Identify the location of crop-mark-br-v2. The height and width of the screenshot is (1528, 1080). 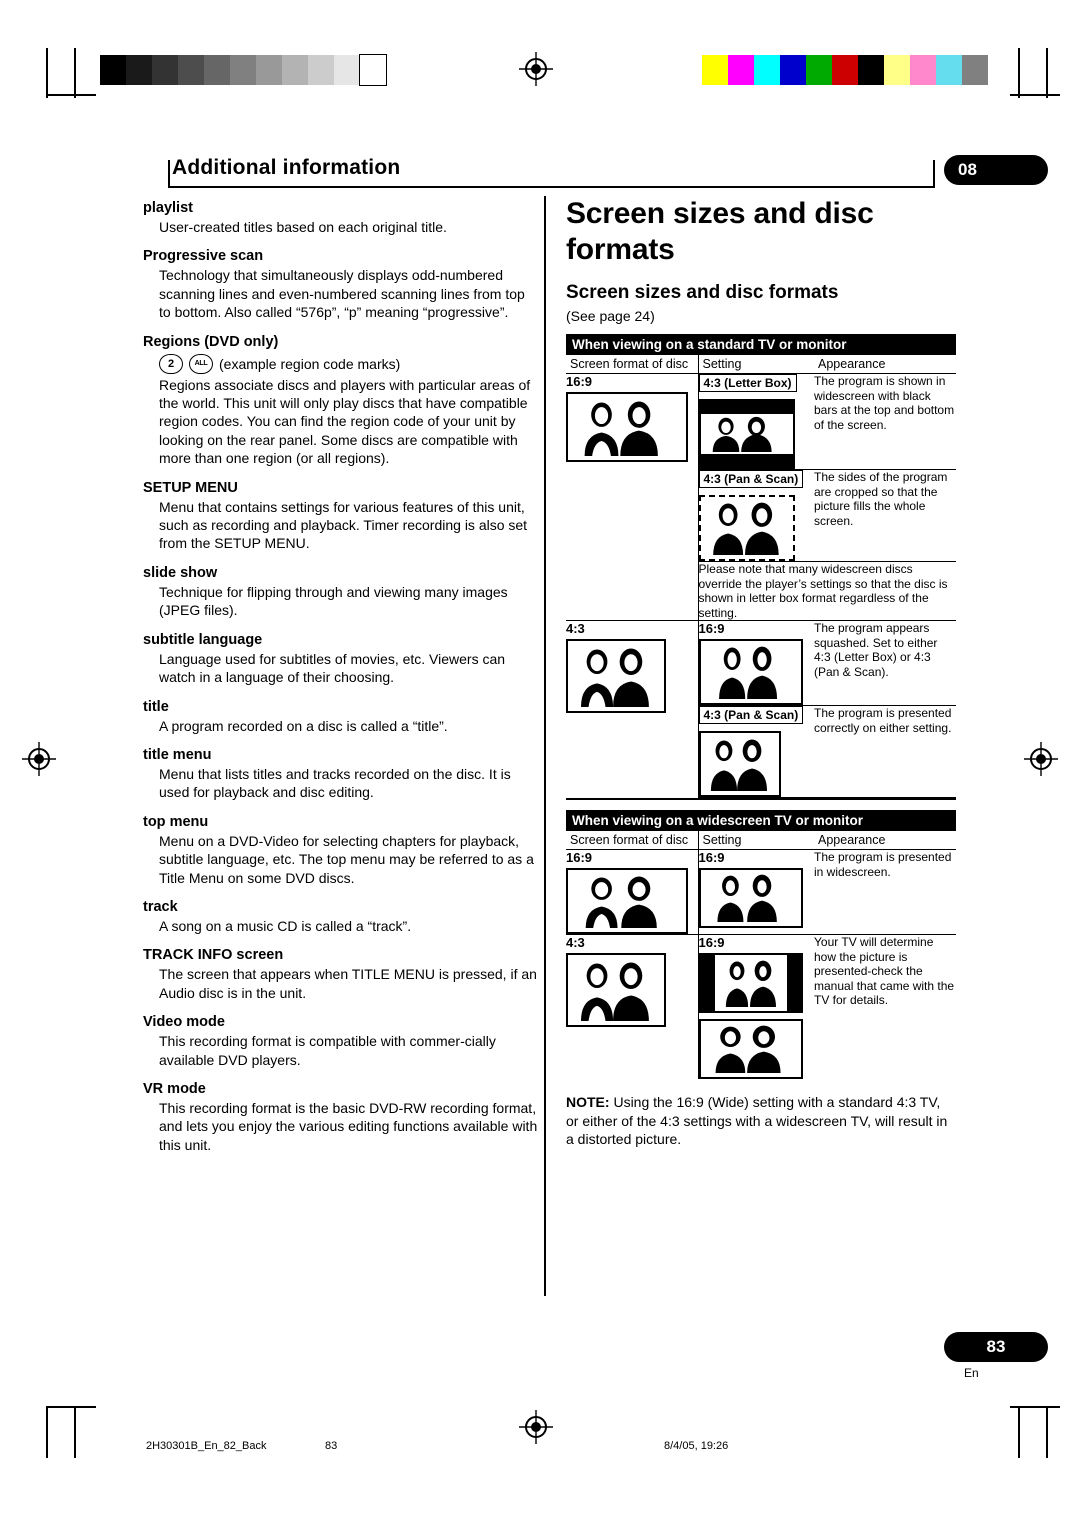
(1047, 1433).